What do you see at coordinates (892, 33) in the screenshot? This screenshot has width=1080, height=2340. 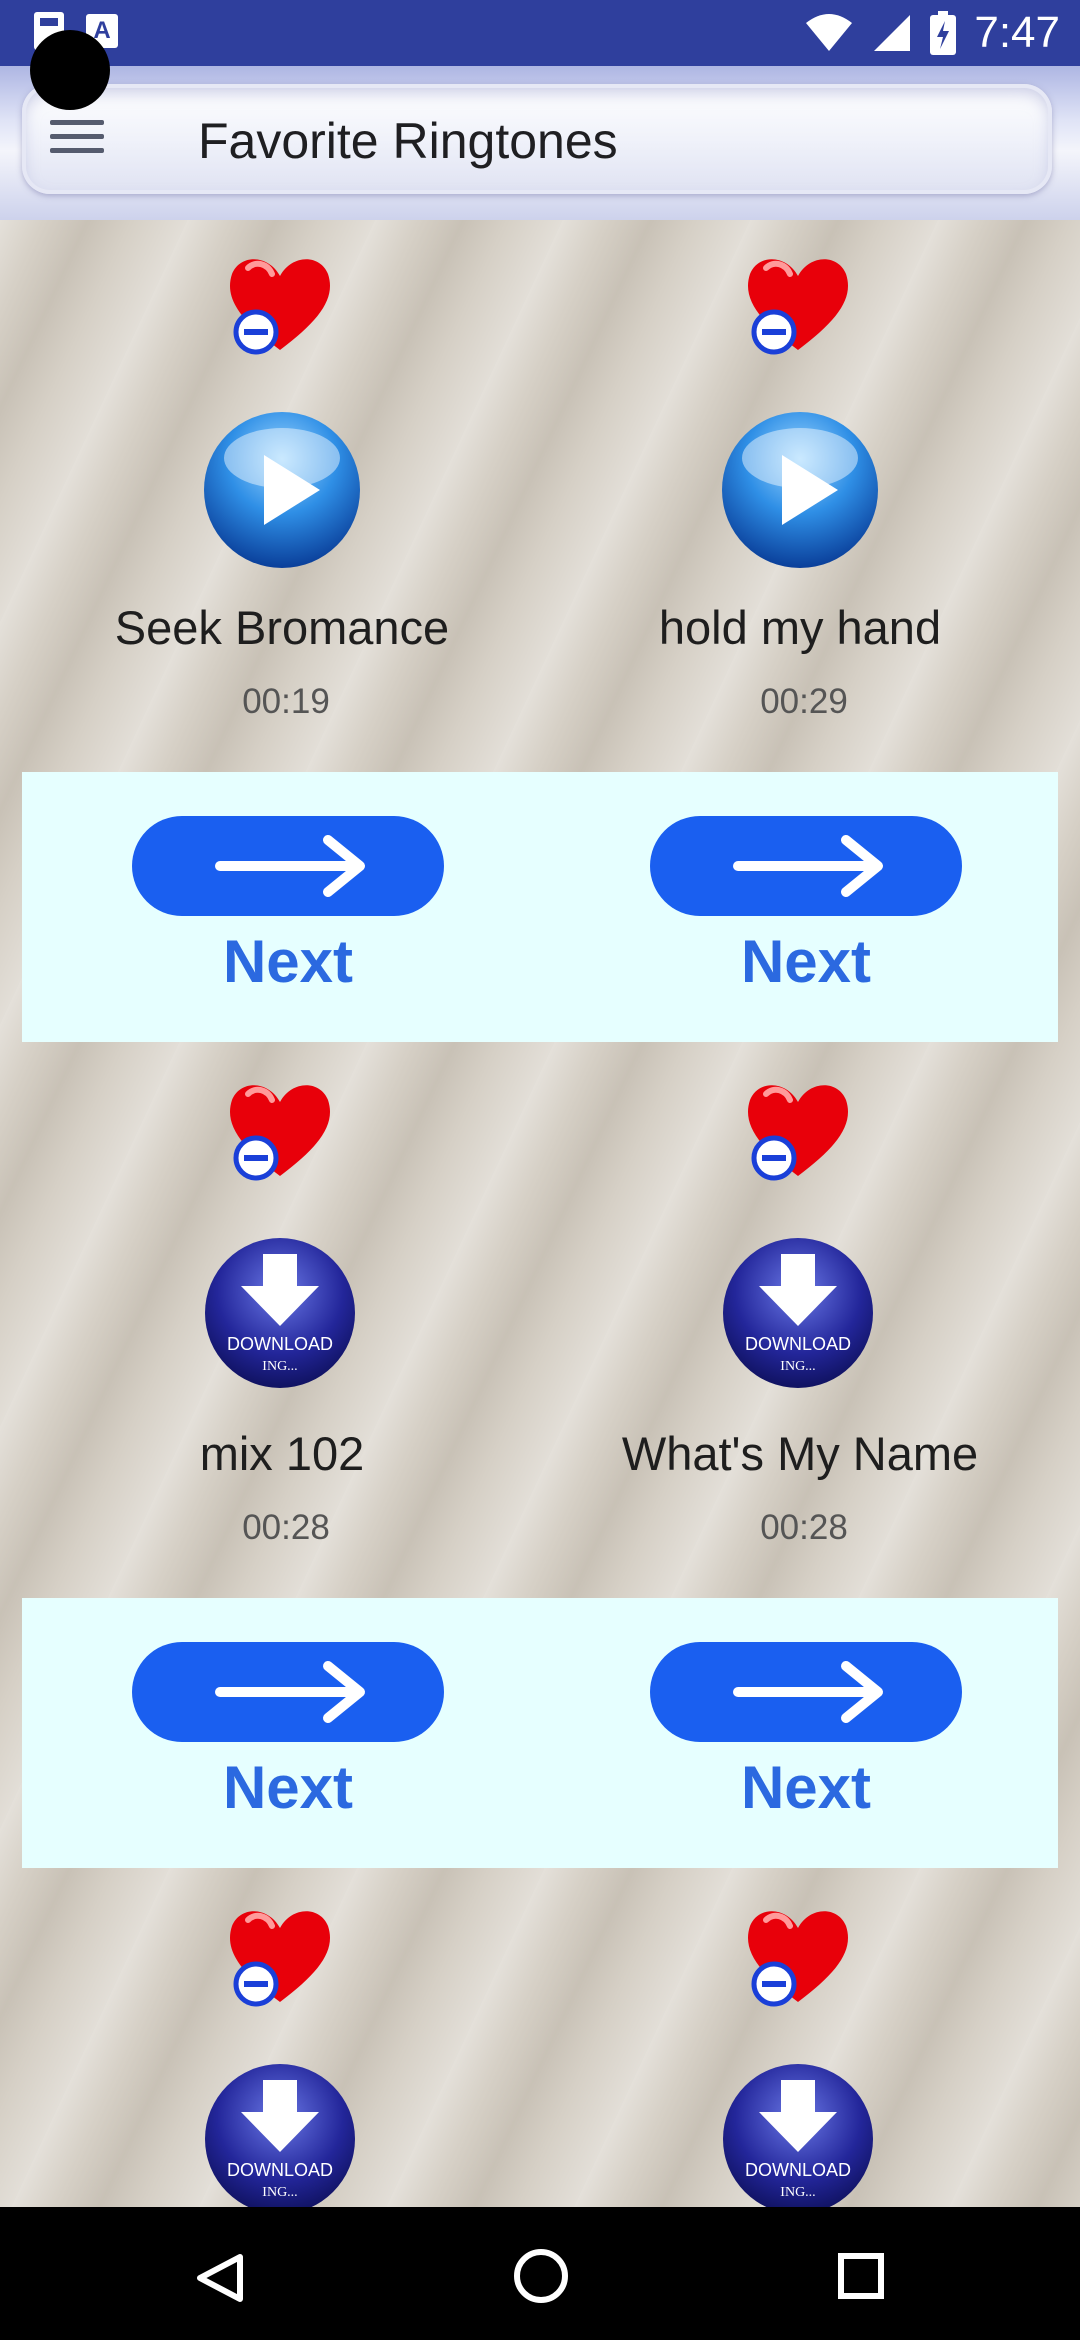 I see `signal-icon` at bounding box center [892, 33].